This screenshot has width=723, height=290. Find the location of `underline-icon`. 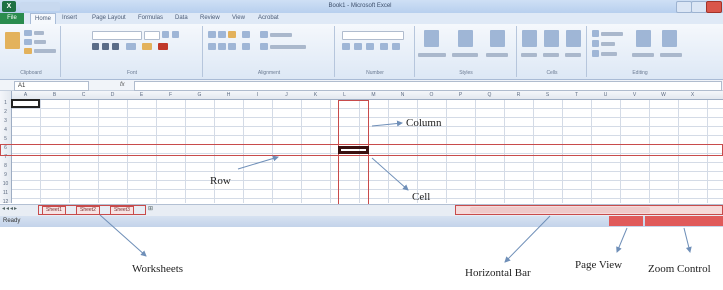

underline-icon is located at coordinates (115, 46).